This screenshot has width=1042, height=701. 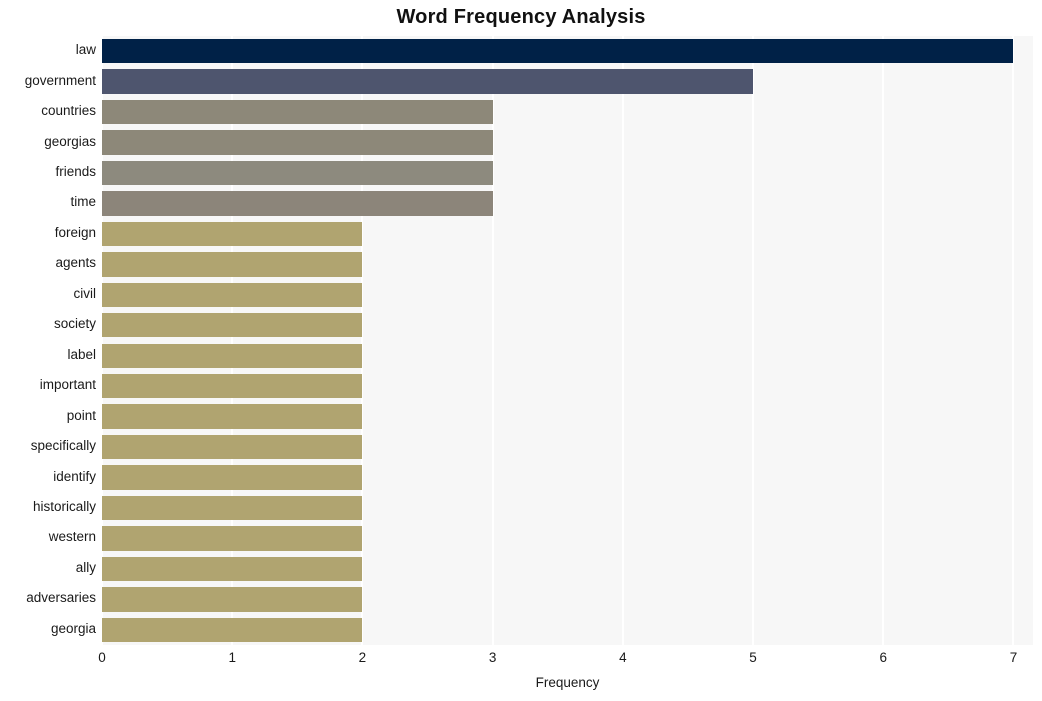 I want to click on y-tick-label-historically: historically, so click(x=64, y=506).